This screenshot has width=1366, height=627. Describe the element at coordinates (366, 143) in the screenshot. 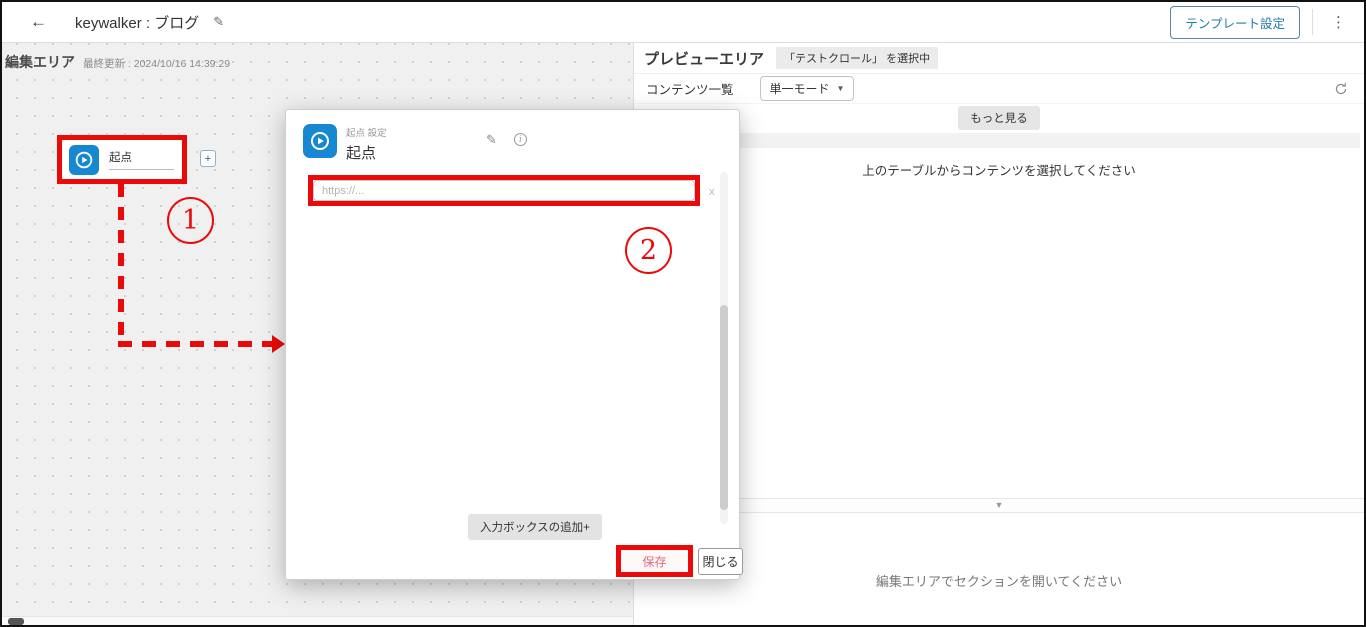

I see `modal-titles: 起点 設定 起点` at that location.